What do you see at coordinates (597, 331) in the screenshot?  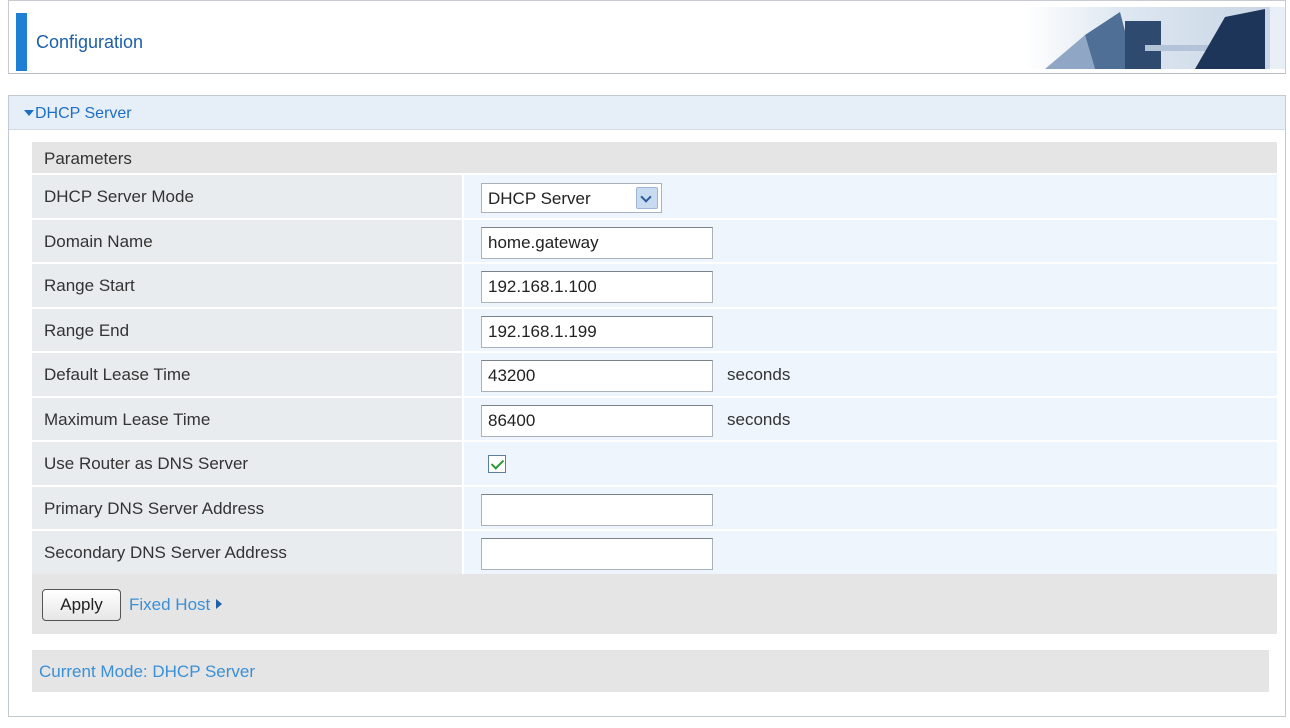 I see `range-end-input` at bounding box center [597, 331].